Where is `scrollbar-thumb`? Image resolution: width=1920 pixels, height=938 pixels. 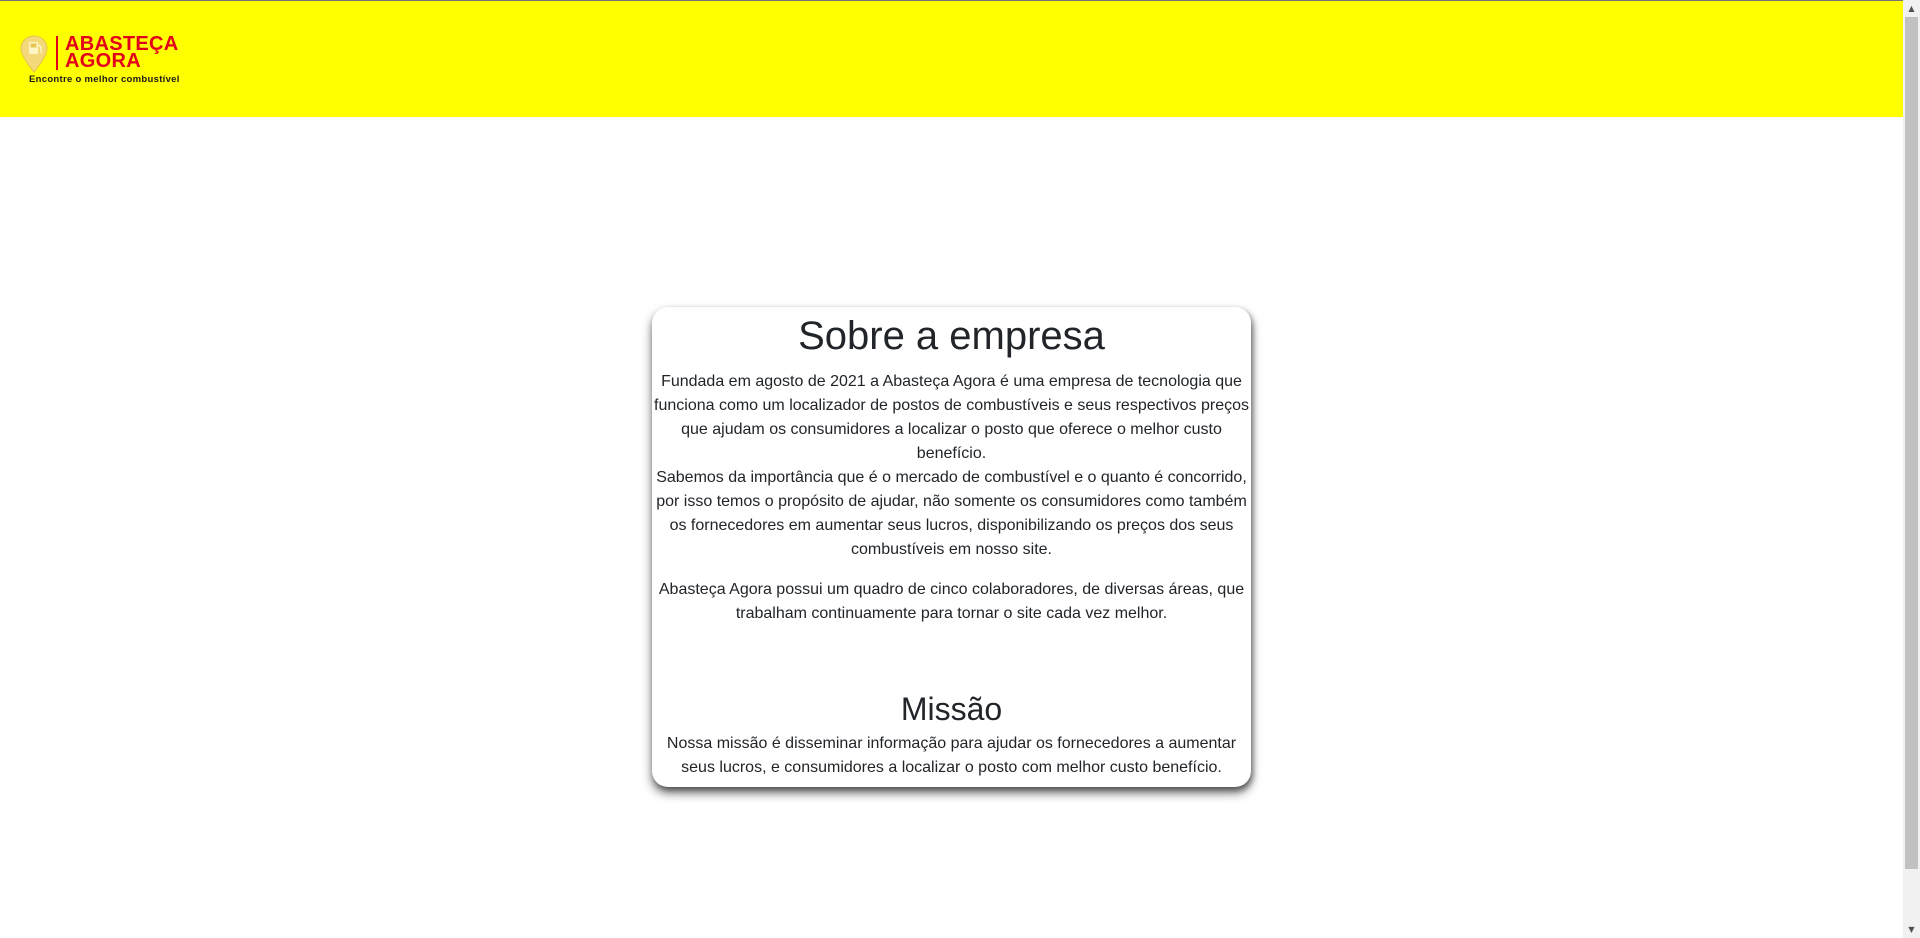
scrollbar-thumb is located at coordinates (1911, 443).